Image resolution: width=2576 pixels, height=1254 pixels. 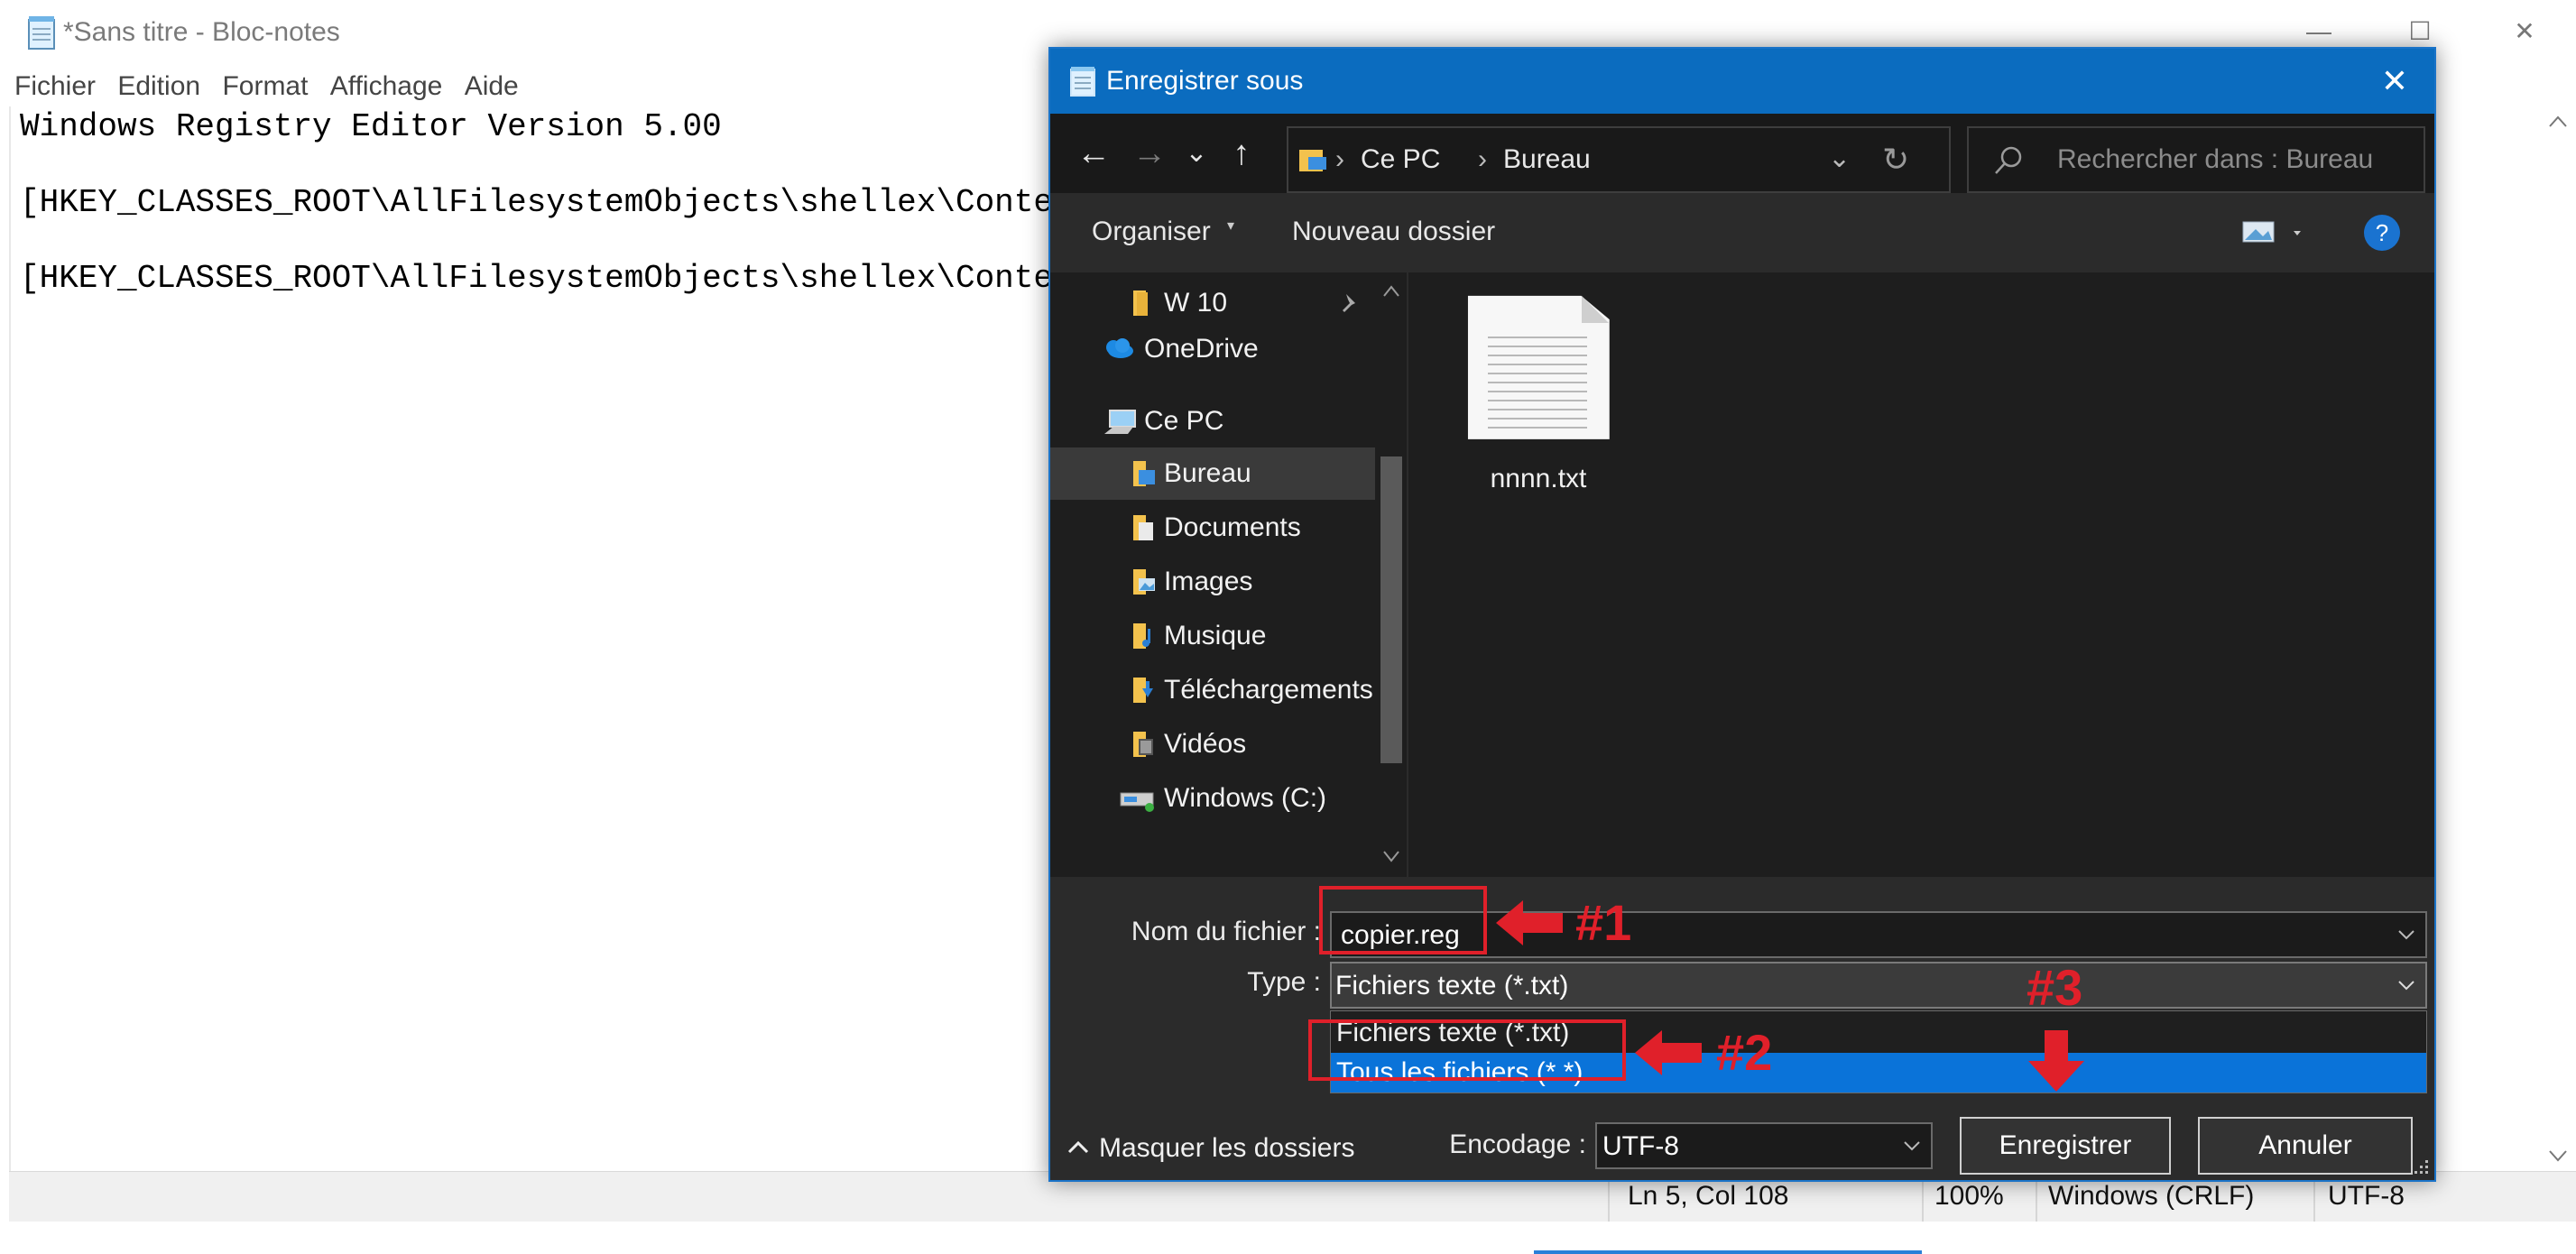 I want to click on computer-icon, so click(x=1120, y=422).